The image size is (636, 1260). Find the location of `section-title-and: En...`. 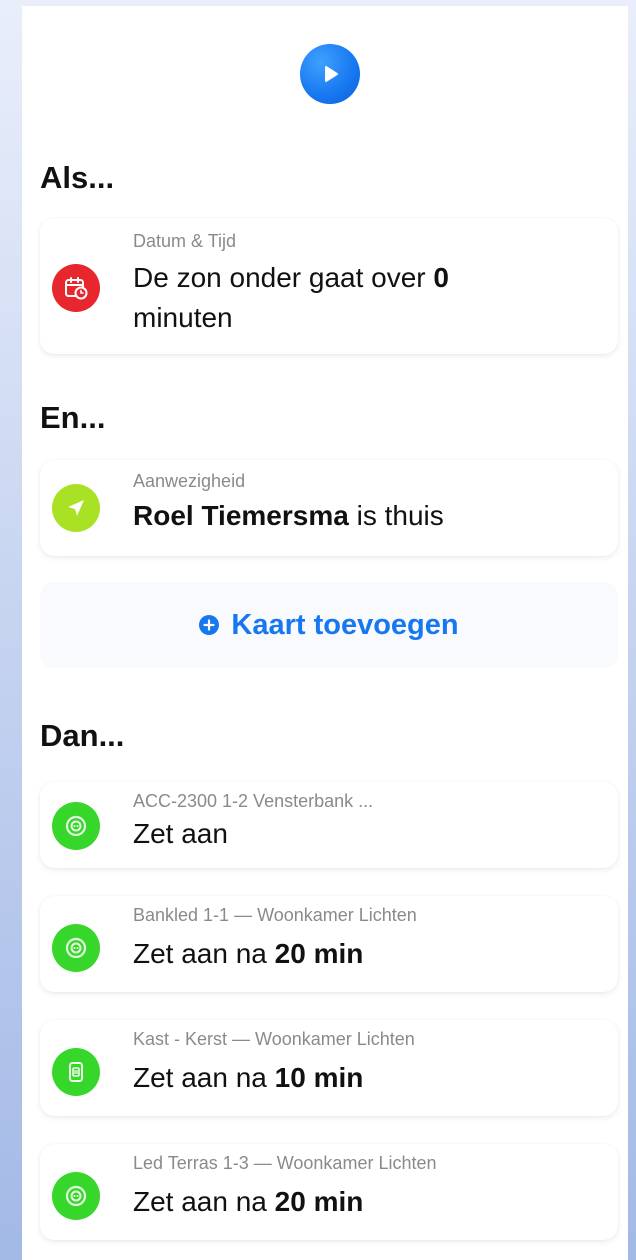

section-title-and: En... is located at coordinates (73, 417).